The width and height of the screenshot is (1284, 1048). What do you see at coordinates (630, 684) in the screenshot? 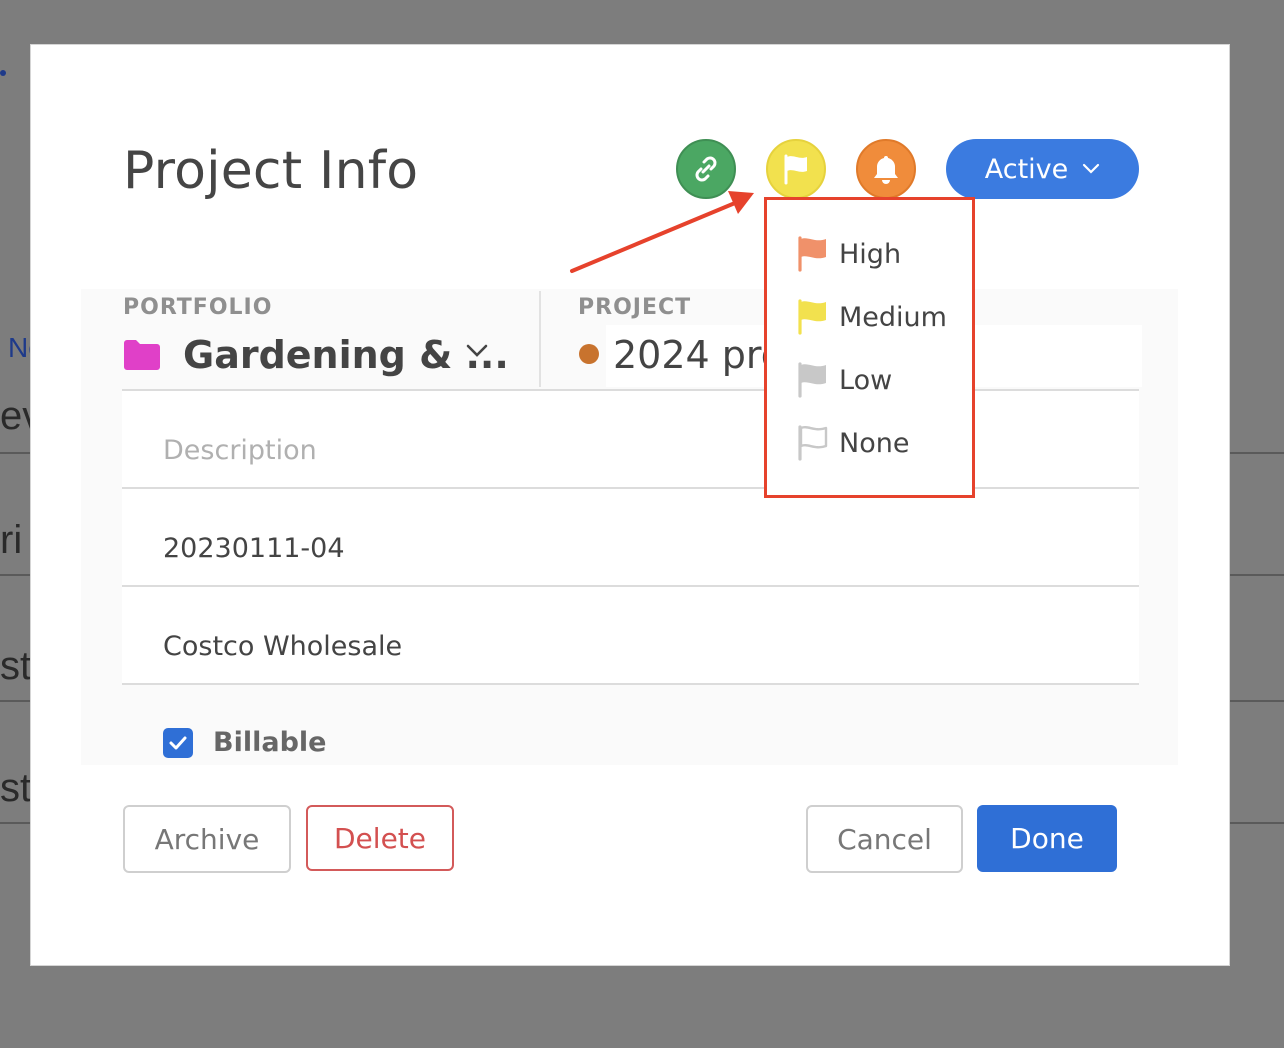
I see `divider` at bounding box center [630, 684].